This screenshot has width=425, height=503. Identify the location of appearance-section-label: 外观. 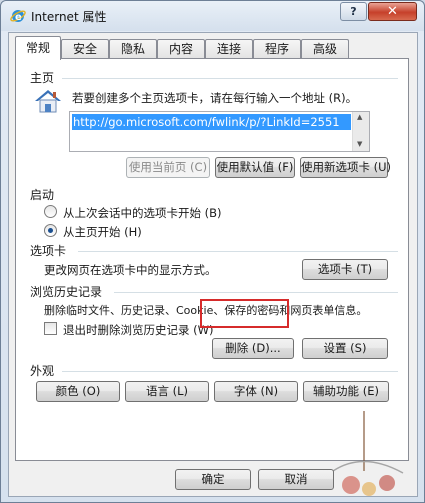
(42, 371).